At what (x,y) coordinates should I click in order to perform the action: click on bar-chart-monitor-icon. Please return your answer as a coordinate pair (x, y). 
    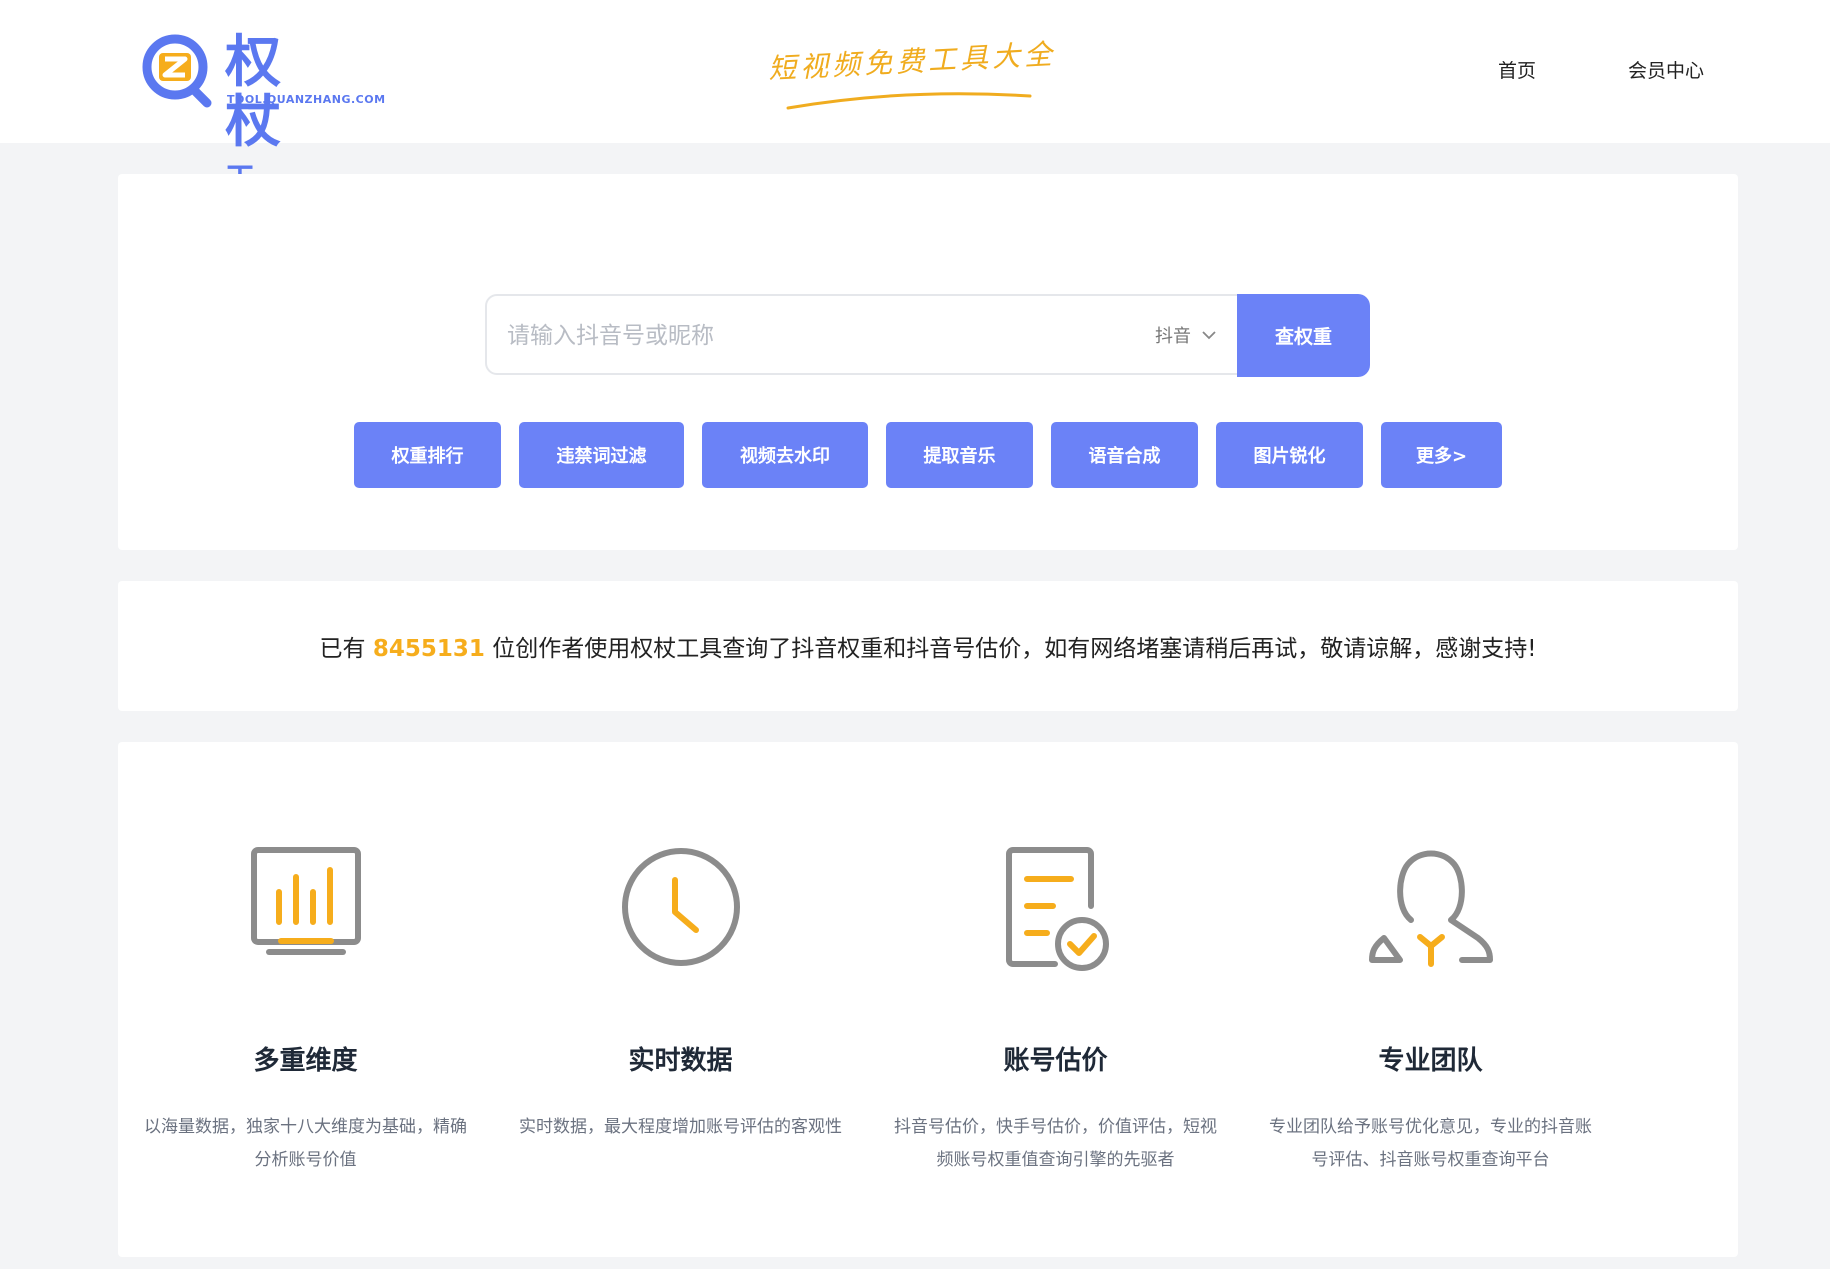
    Looking at the image, I should click on (305, 901).